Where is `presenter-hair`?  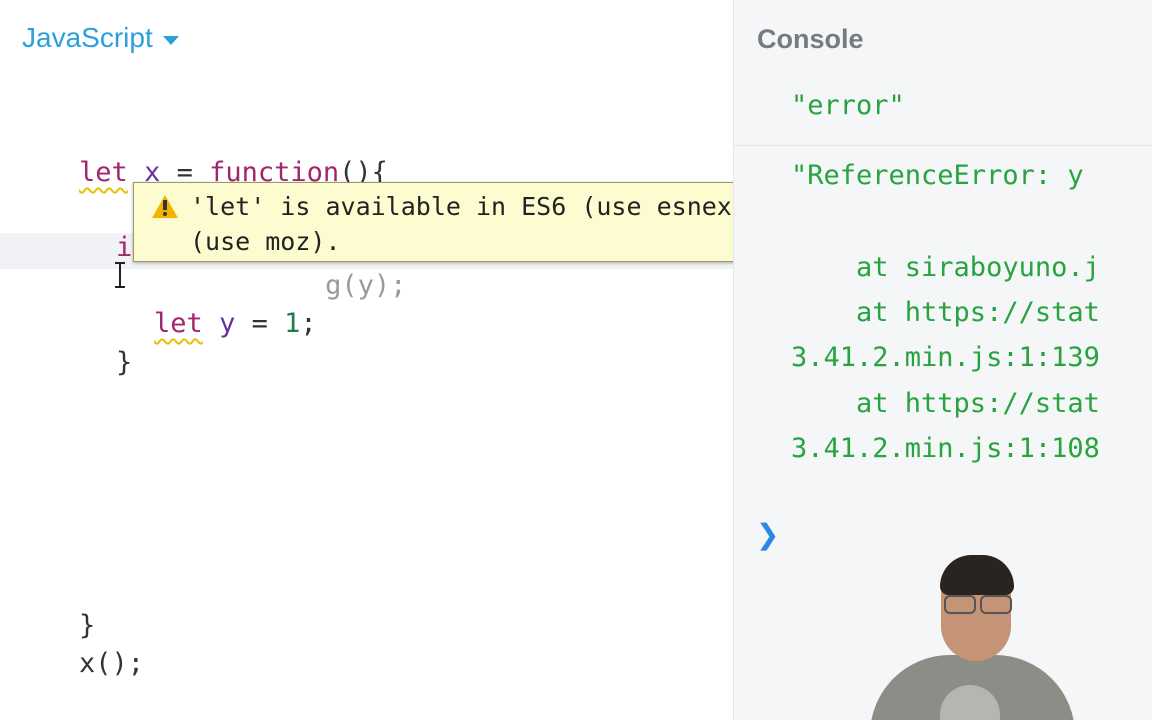
presenter-hair is located at coordinates (977, 575).